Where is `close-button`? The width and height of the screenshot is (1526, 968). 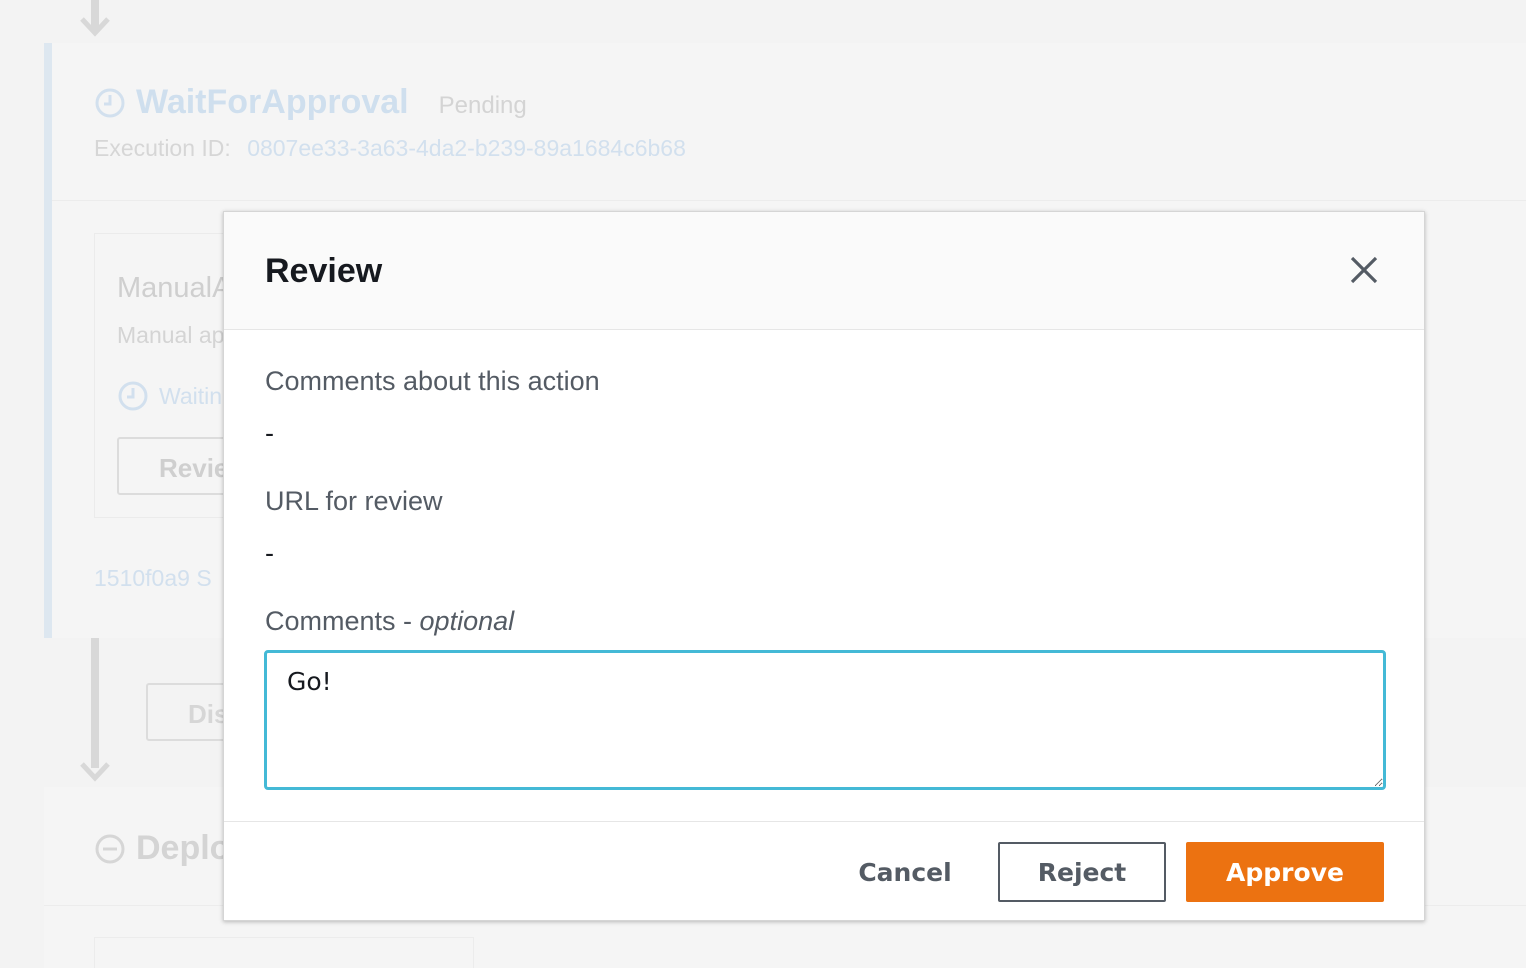 close-button is located at coordinates (1364, 270).